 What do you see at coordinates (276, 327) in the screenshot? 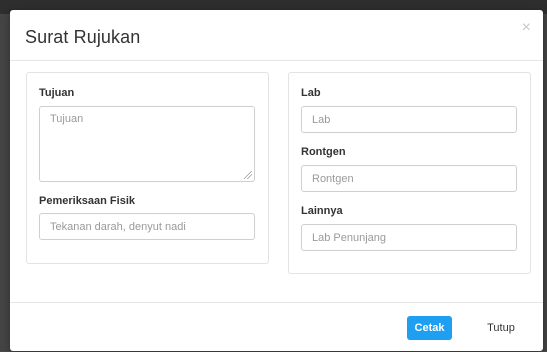
I see `modal-footer: Cetak Tutup` at bounding box center [276, 327].